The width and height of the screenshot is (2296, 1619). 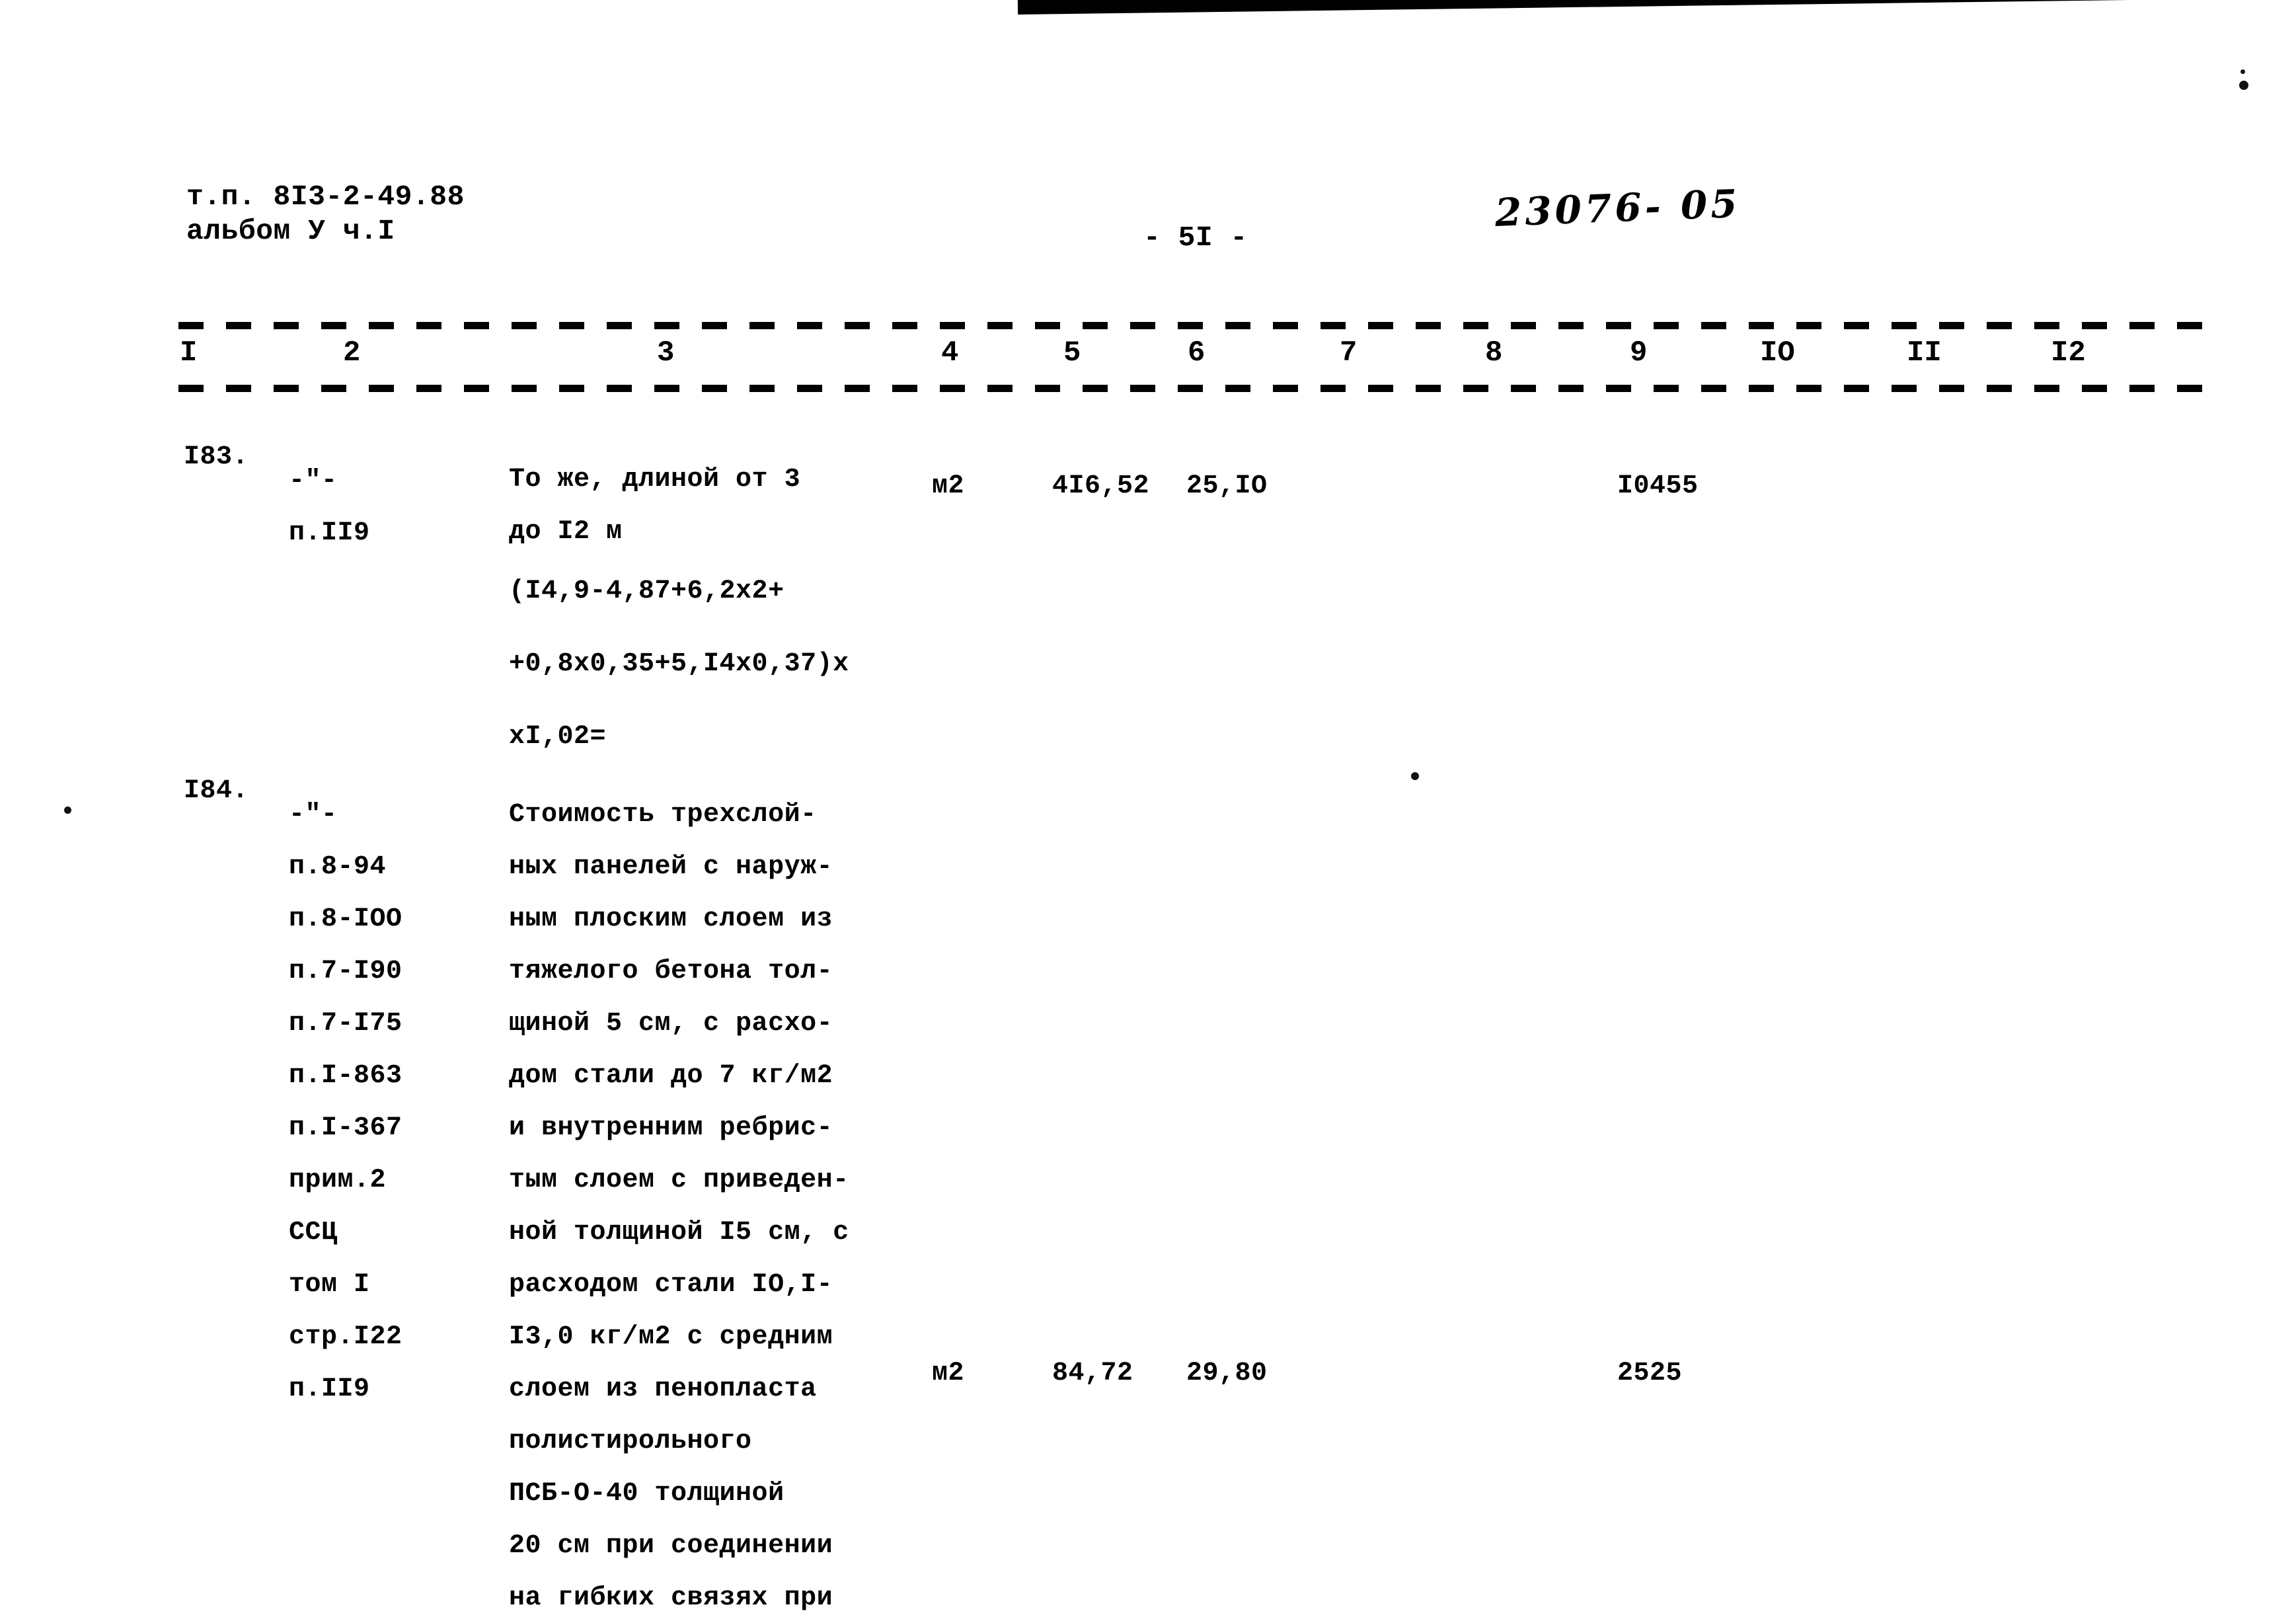 I want to click on column-number-12: I2, so click(x=2068, y=353).